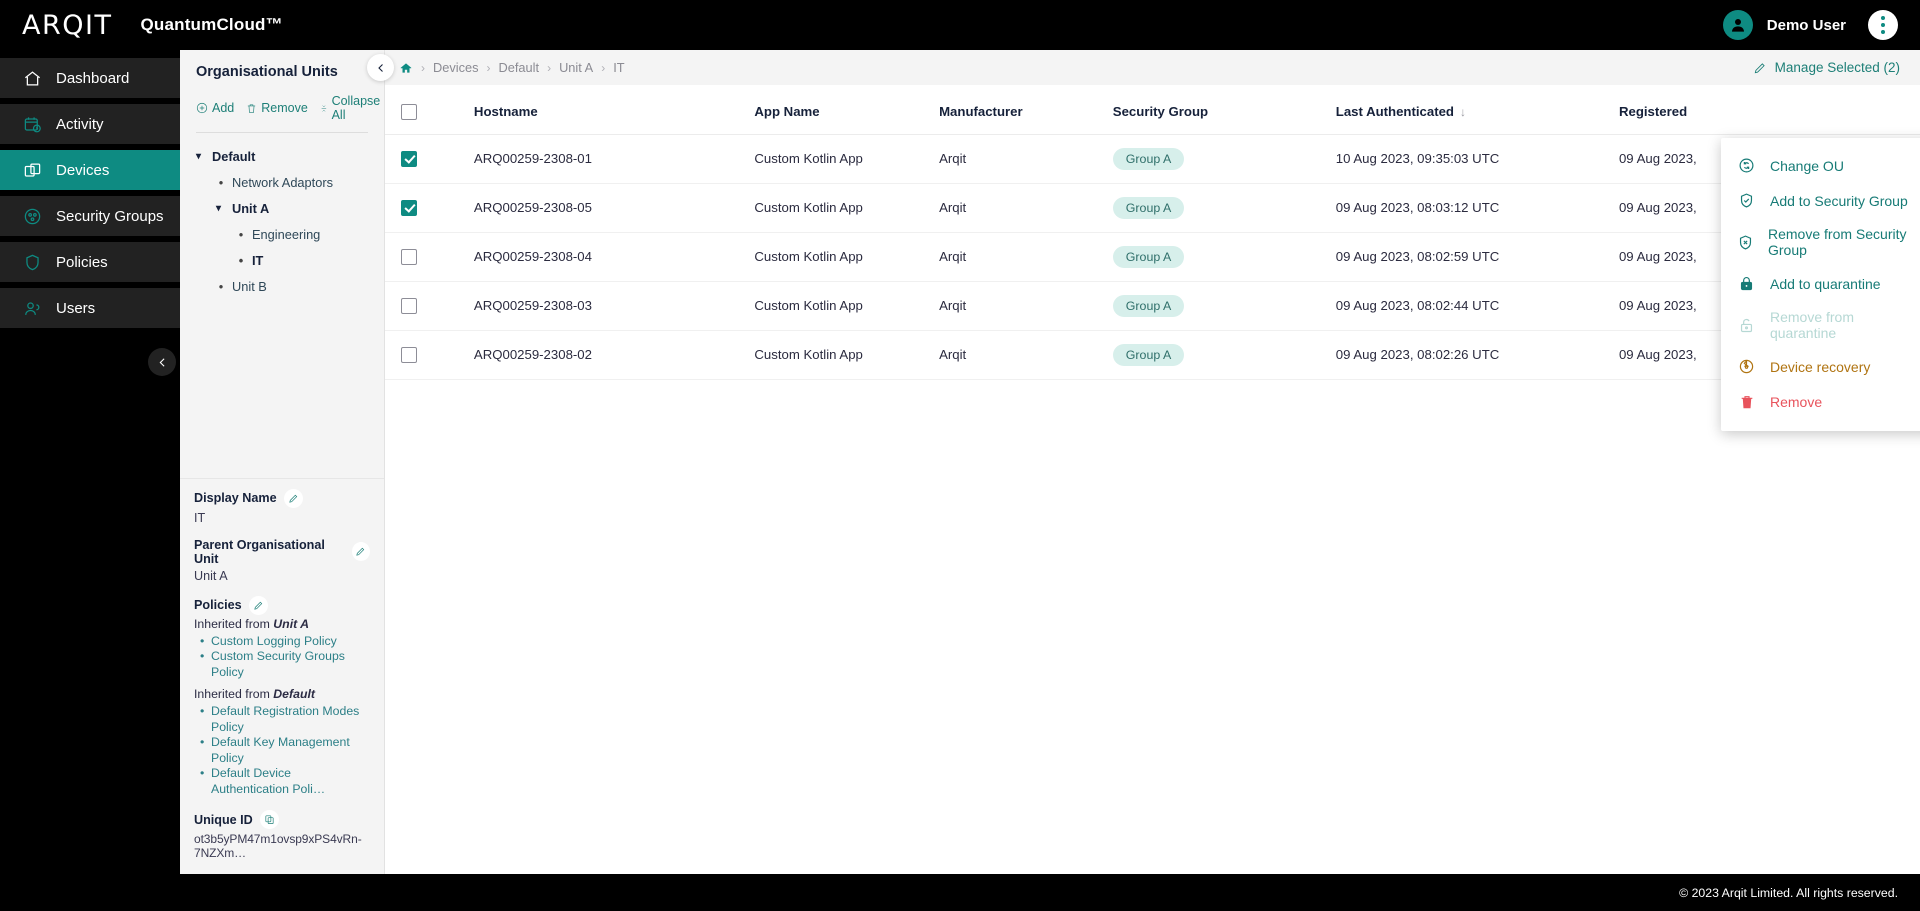 The image size is (1920, 911). What do you see at coordinates (1745, 242) in the screenshot?
I see `shield-x-icon` at bounding box center [1745, 242].